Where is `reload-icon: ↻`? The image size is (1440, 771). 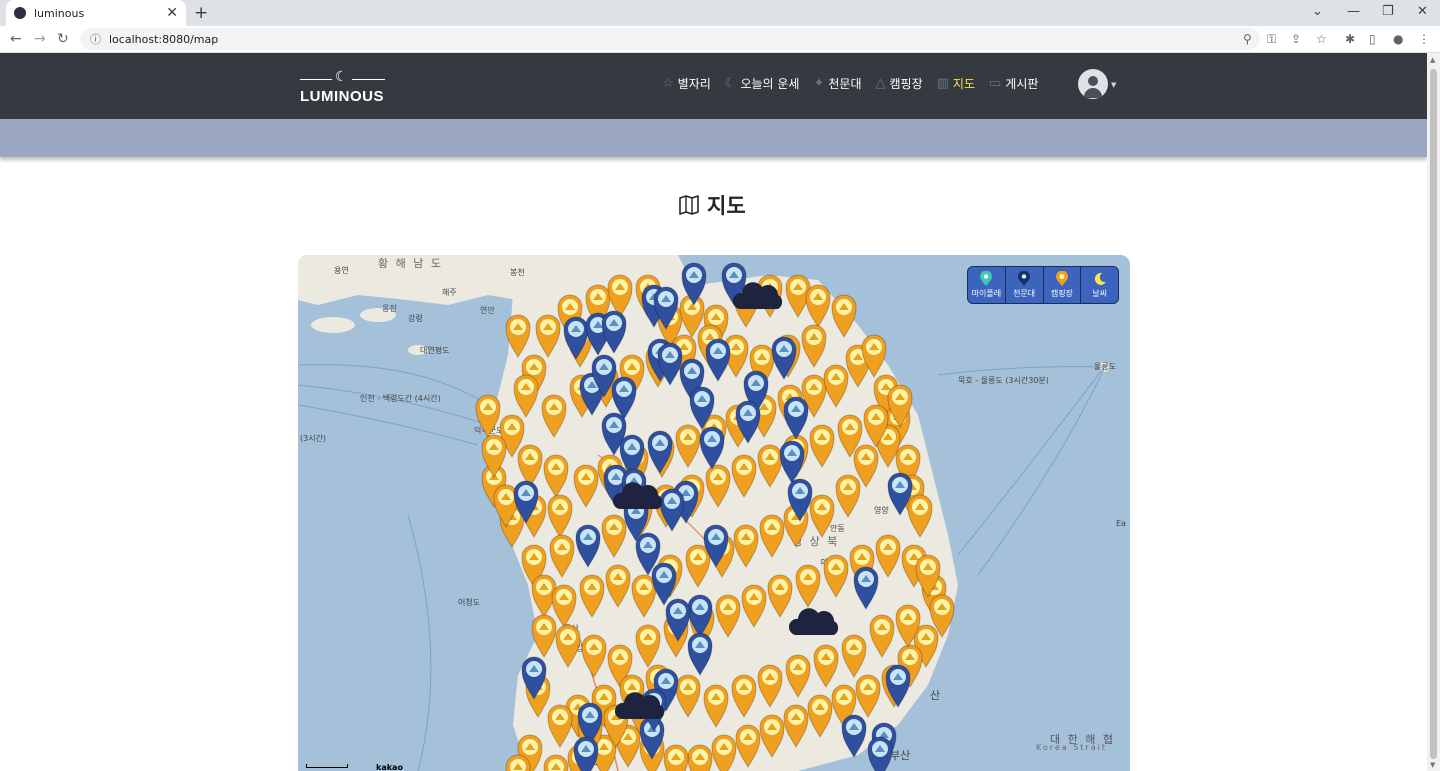
reload-icon: ↻ is located at coordinates (63, 39).